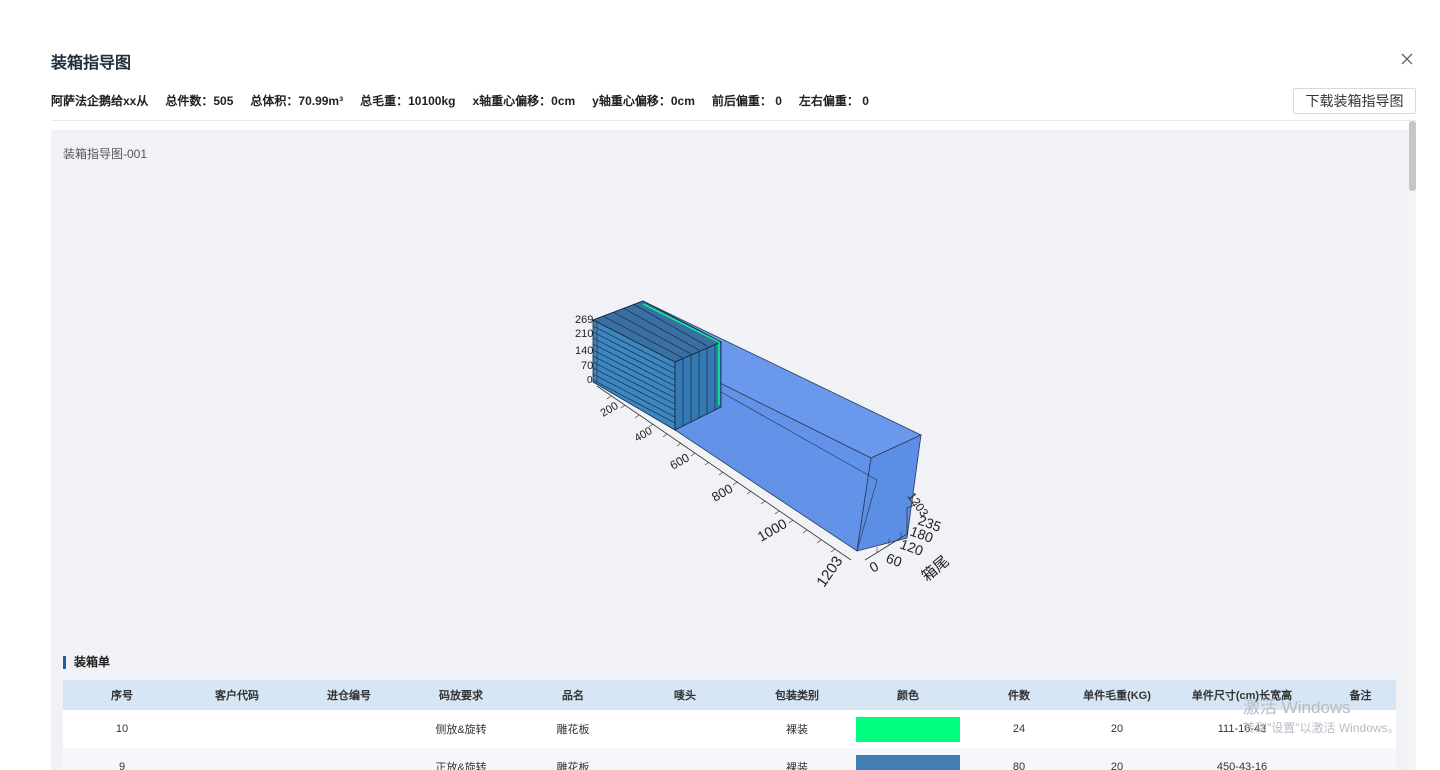  I want to click on col-header: 进仓编号, so click(349, 695).